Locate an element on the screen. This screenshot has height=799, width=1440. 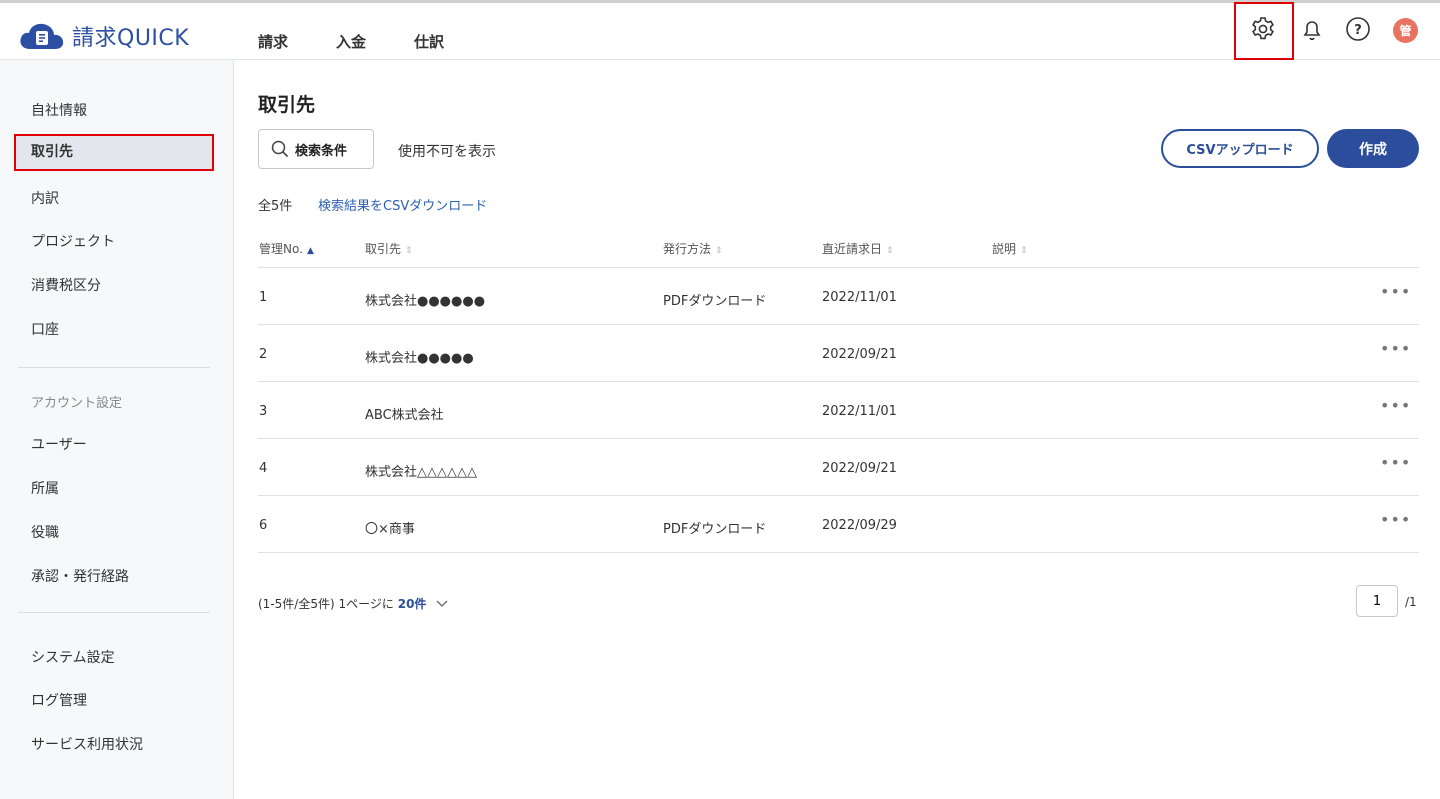
app-logo: 請求QUICK is located at coordinates (103, 36).